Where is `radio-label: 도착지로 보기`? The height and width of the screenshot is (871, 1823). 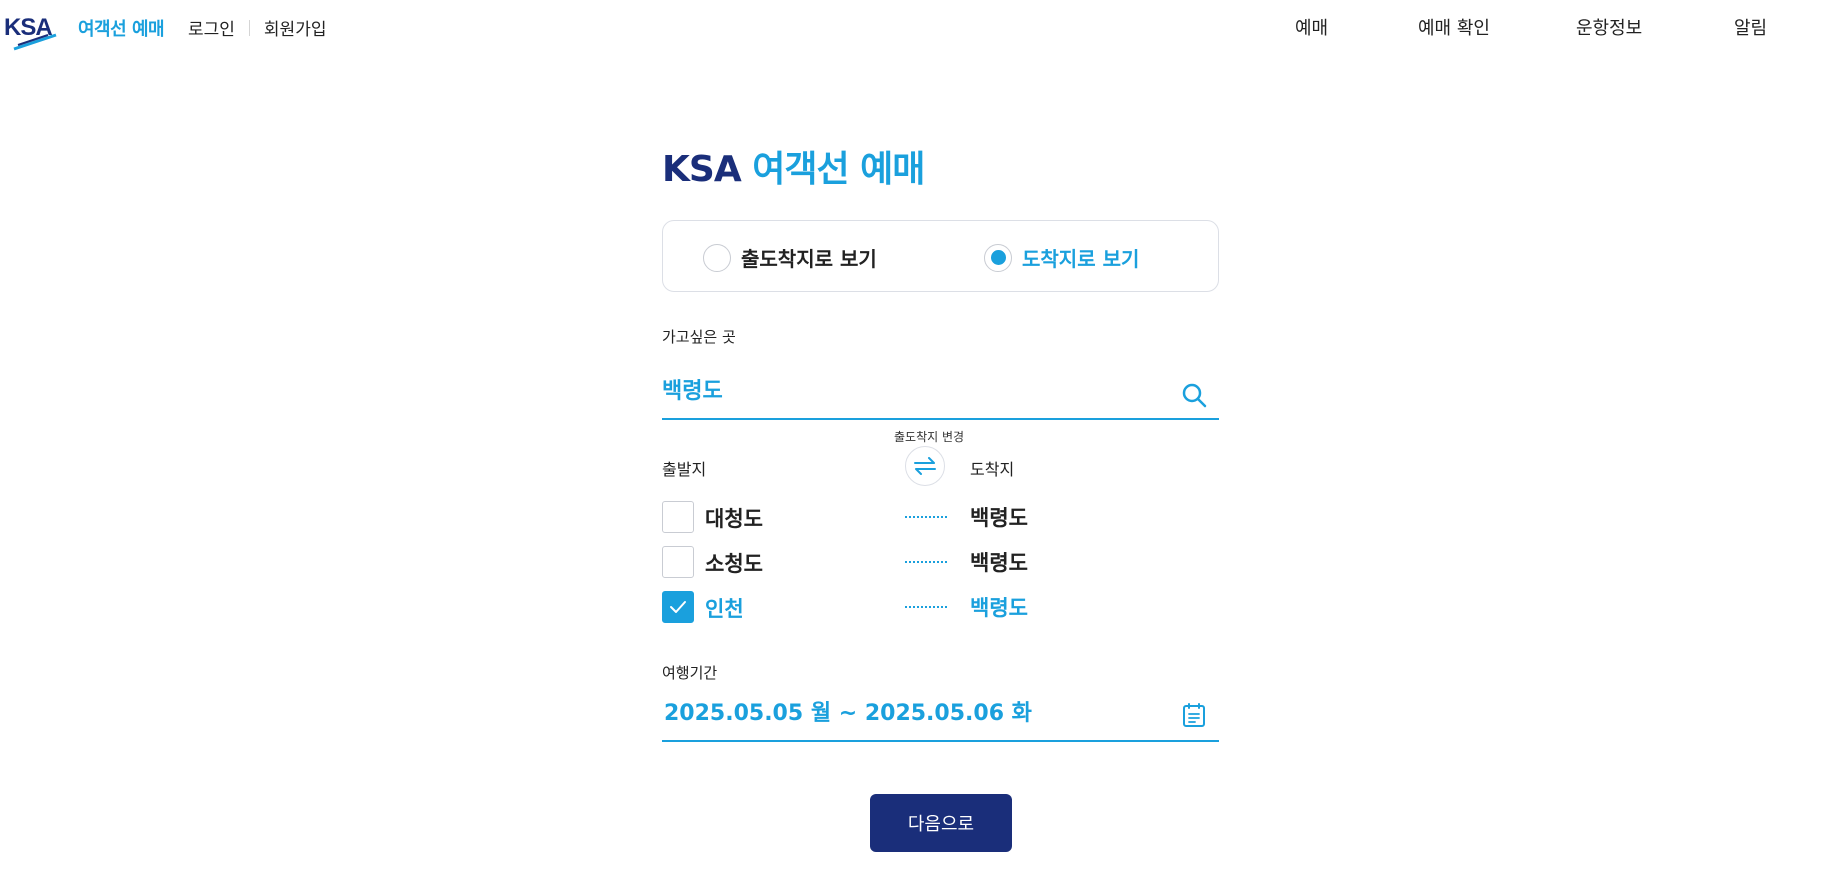
radio-label: 도착지로 보기 is located at coordinates (1081, 259).